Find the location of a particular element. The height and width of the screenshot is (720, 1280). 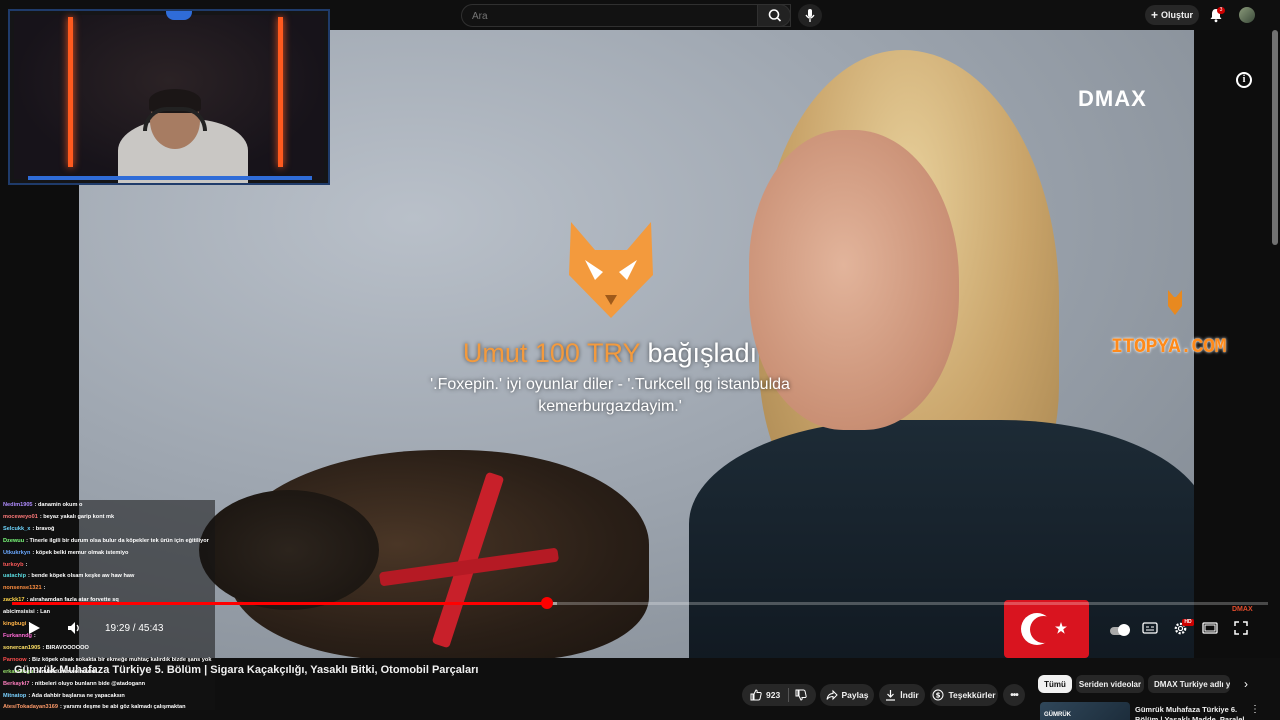

chat-username: abicimsisisi is located at coordinates (19, 612).